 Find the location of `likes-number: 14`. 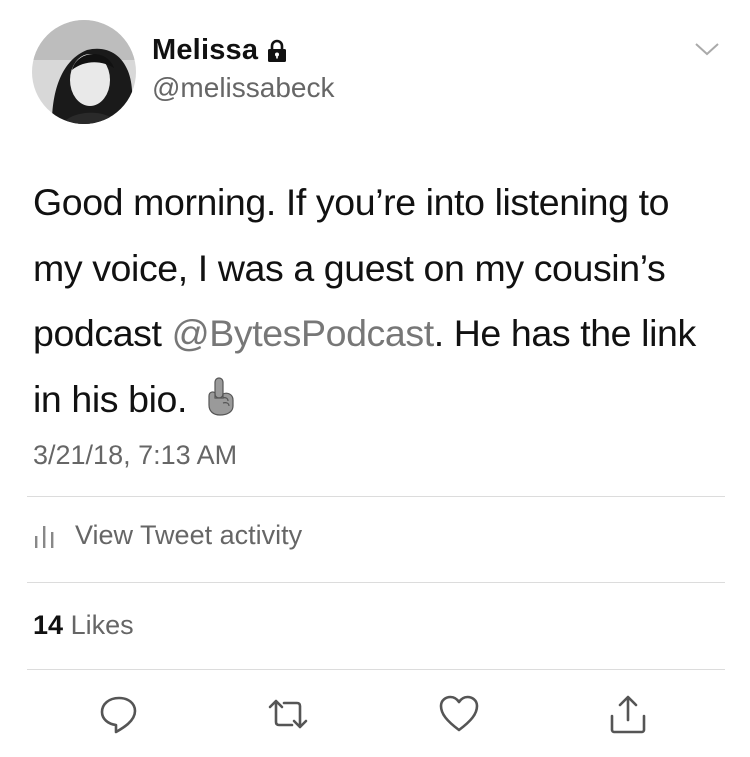

likes-number: 14 is located at coordinates (48, 625).